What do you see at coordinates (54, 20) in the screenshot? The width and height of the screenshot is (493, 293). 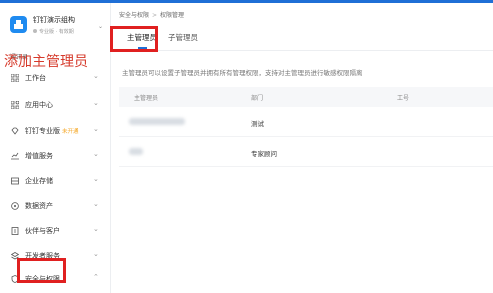 I see `org-name: 钉钉演示组构` at bounding box center [54, 20].